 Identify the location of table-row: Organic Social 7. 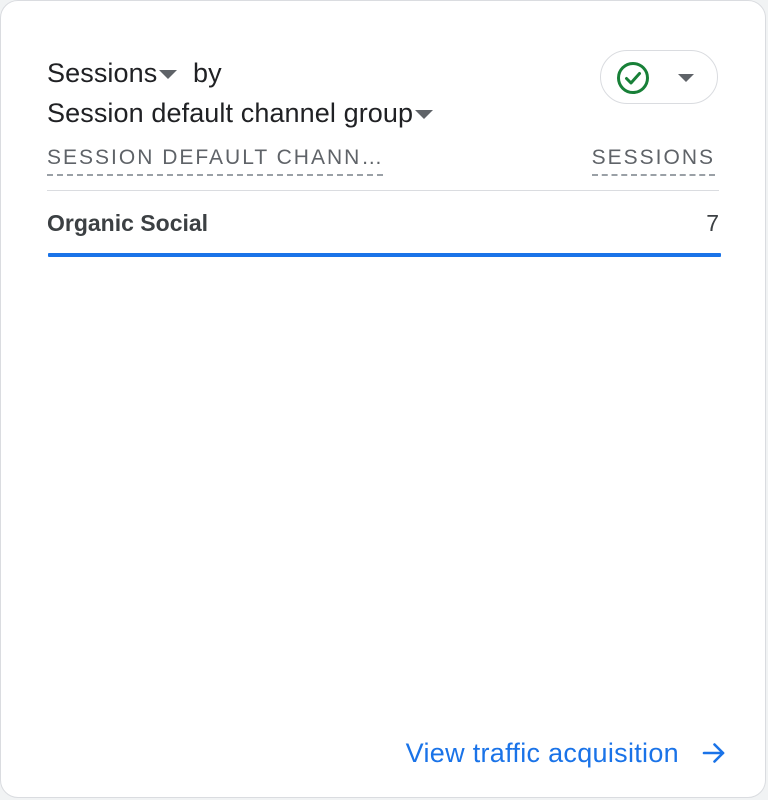
(383, 223).